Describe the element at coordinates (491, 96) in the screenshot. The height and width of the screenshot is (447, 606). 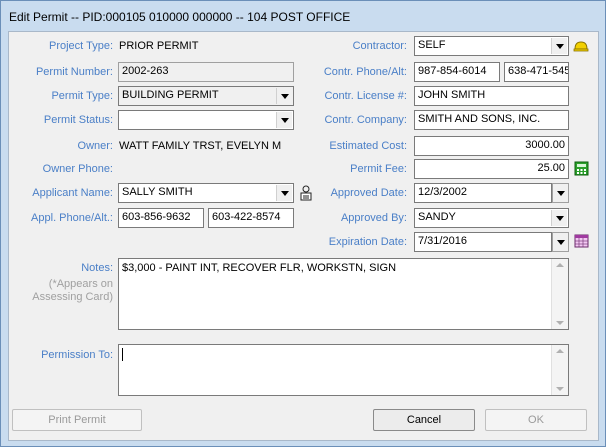
I see `contr-license-field: JOHN SMITH` at that location.